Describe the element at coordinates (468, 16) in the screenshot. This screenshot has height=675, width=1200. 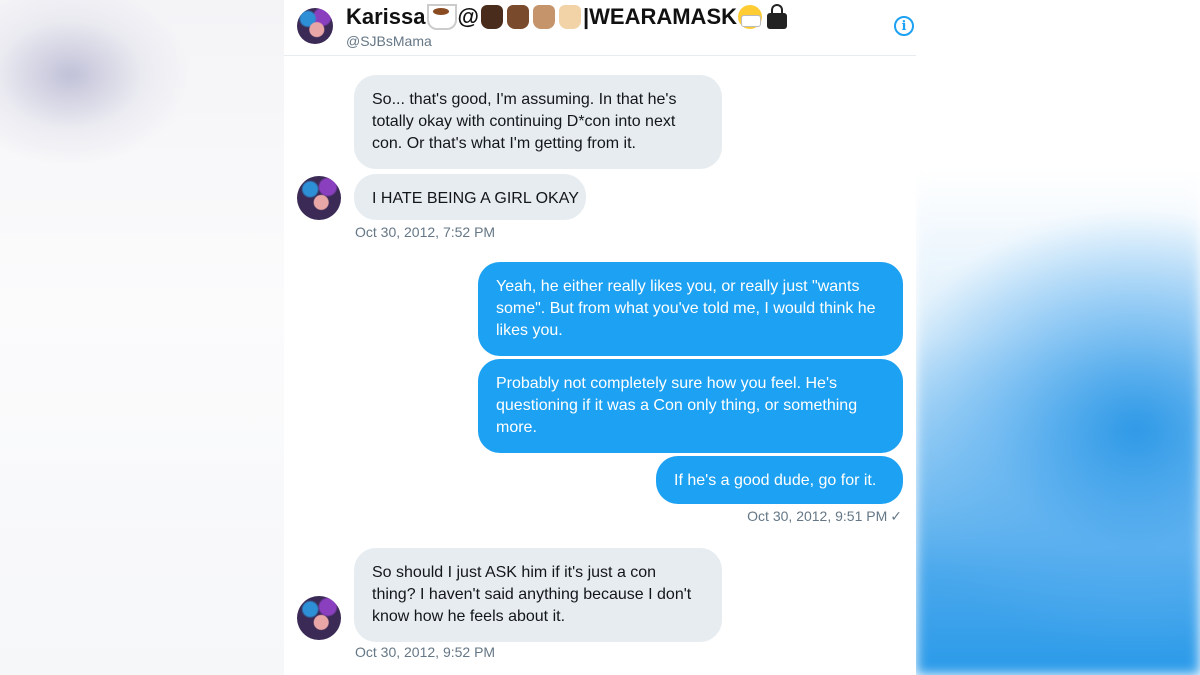
I see `at-symbol: @` at that location.